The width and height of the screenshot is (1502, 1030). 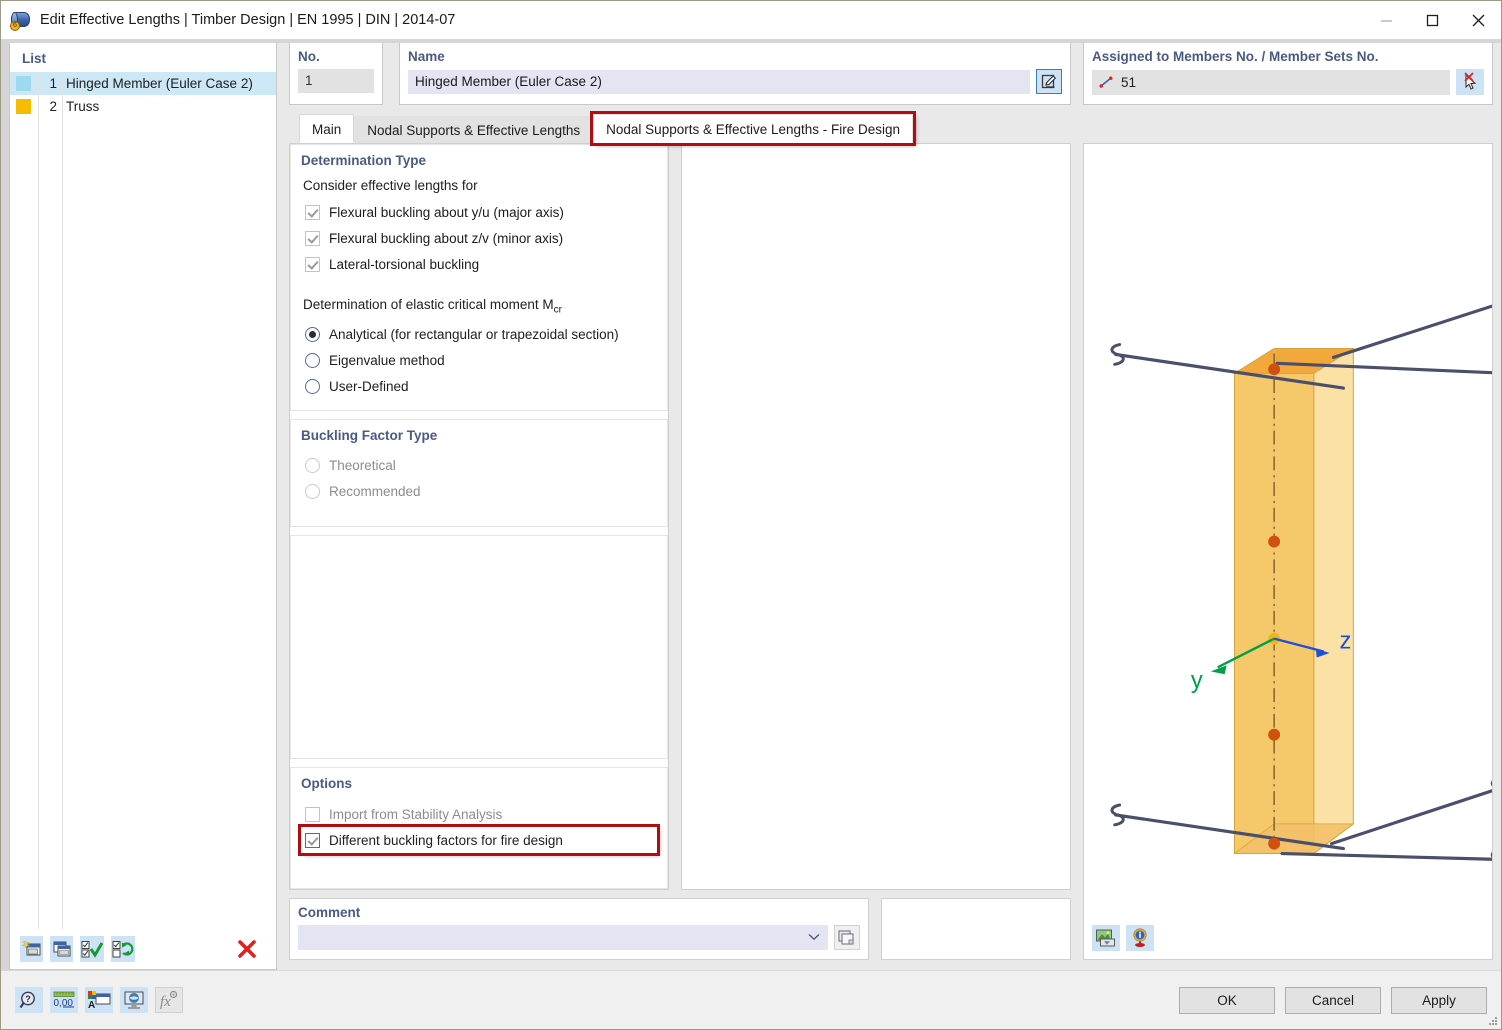 I want to click on color-palette-icon: A, so click(x=99, y=1000).